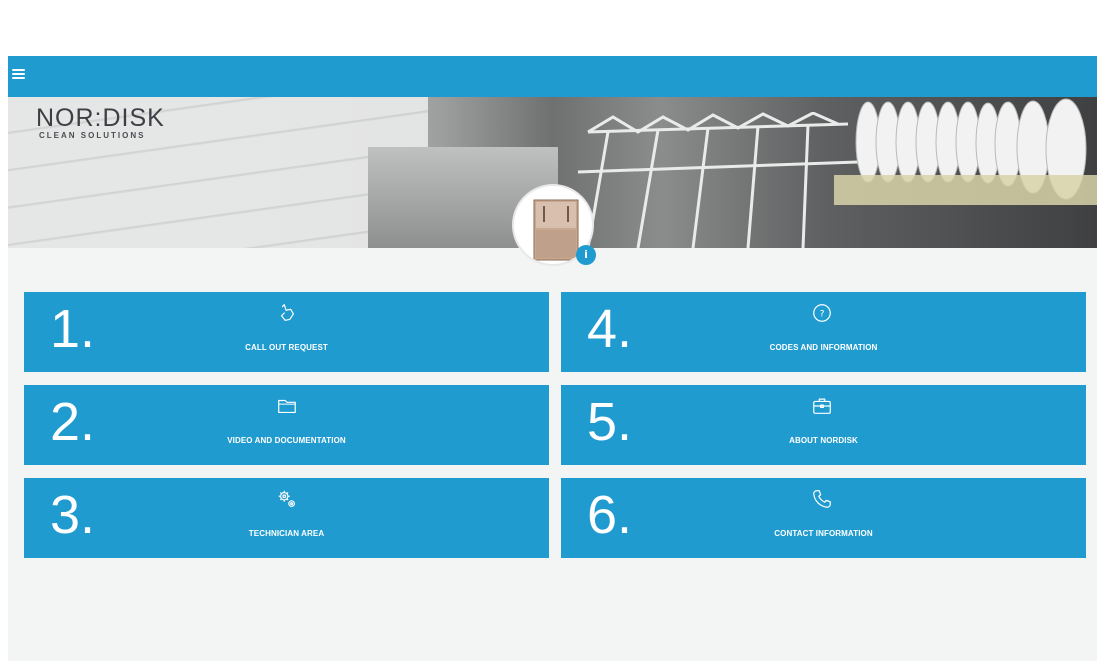 This screenshot has height=661, width=1105. What do you see at coordinates (823, 347) in the screenshot?
I see `tile-label: CODES AND INFORMATION` at bounding box center [823, 347].